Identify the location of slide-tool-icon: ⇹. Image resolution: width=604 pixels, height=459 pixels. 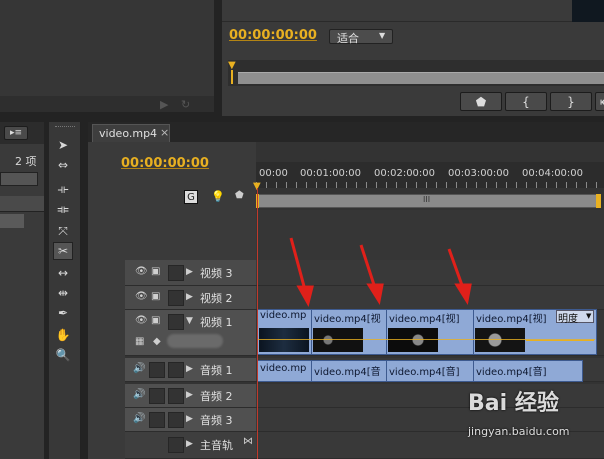
(63, 293).